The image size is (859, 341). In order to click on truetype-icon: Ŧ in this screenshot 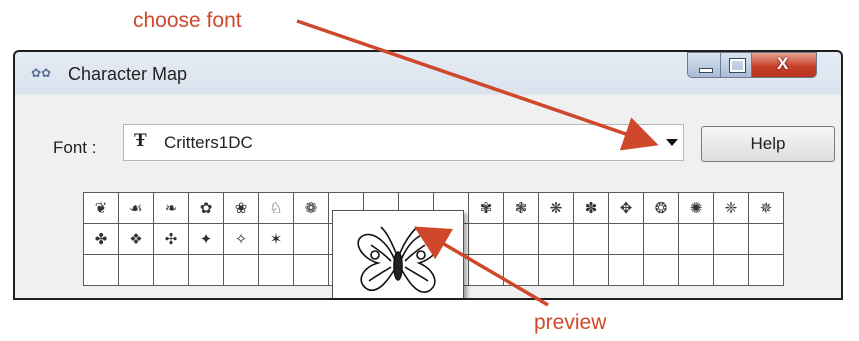, I will do `click(140, 140)`.